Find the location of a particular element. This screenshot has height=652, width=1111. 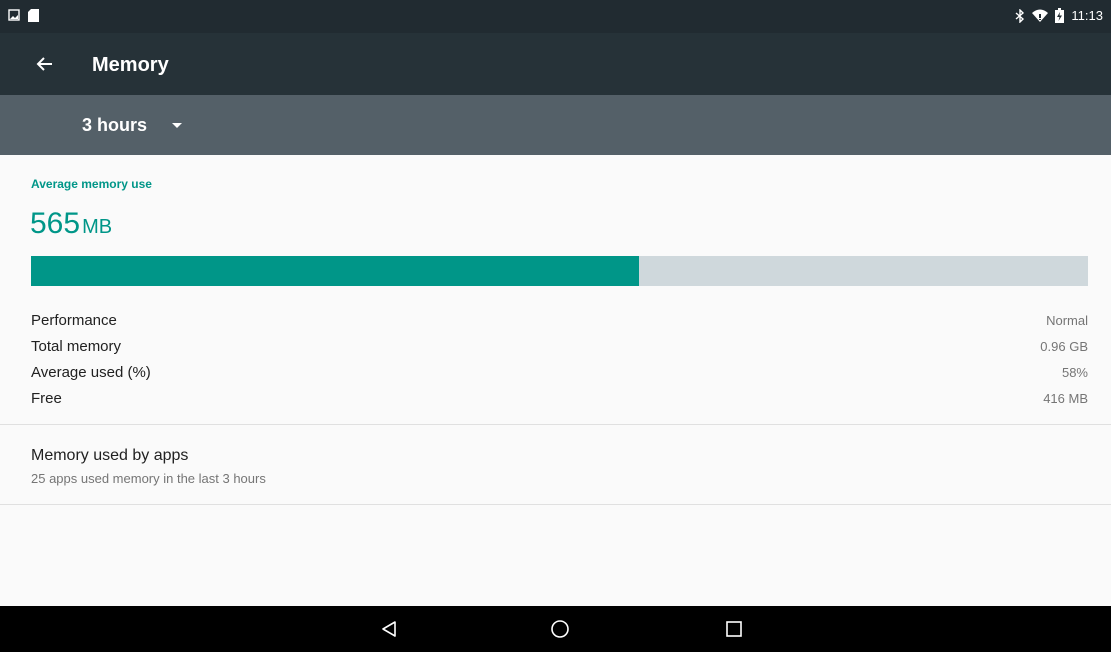

stat-value: 0.96 GB is located at coordinates (1064, 346).